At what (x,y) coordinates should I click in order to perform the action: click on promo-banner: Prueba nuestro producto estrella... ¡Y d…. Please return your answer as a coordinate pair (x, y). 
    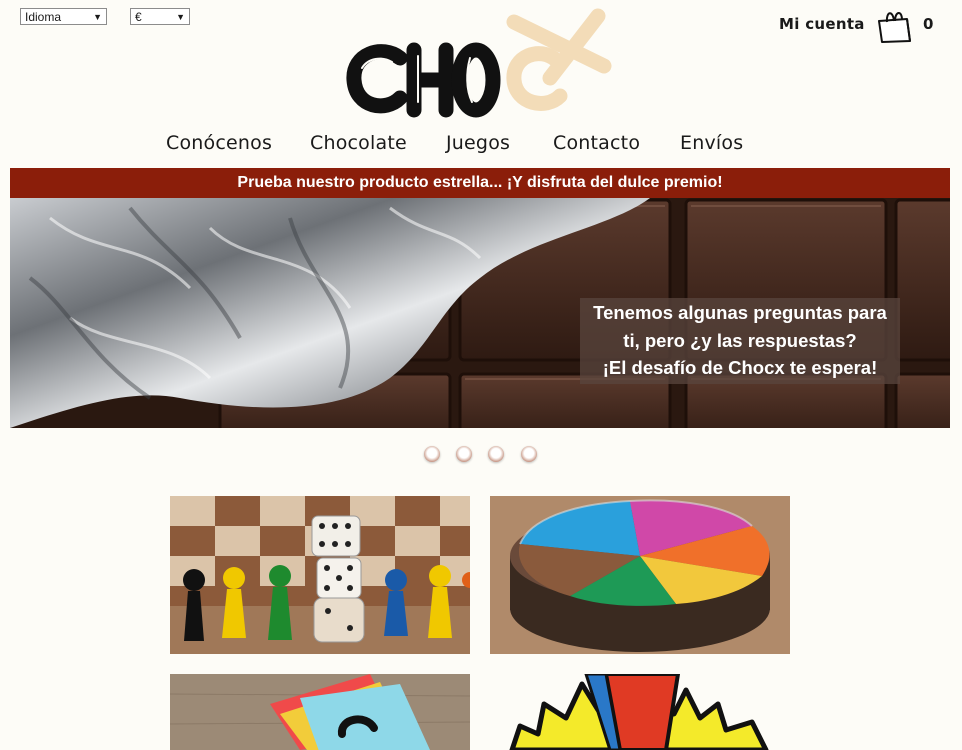
    Looking at the image, I should click on (480, 183).